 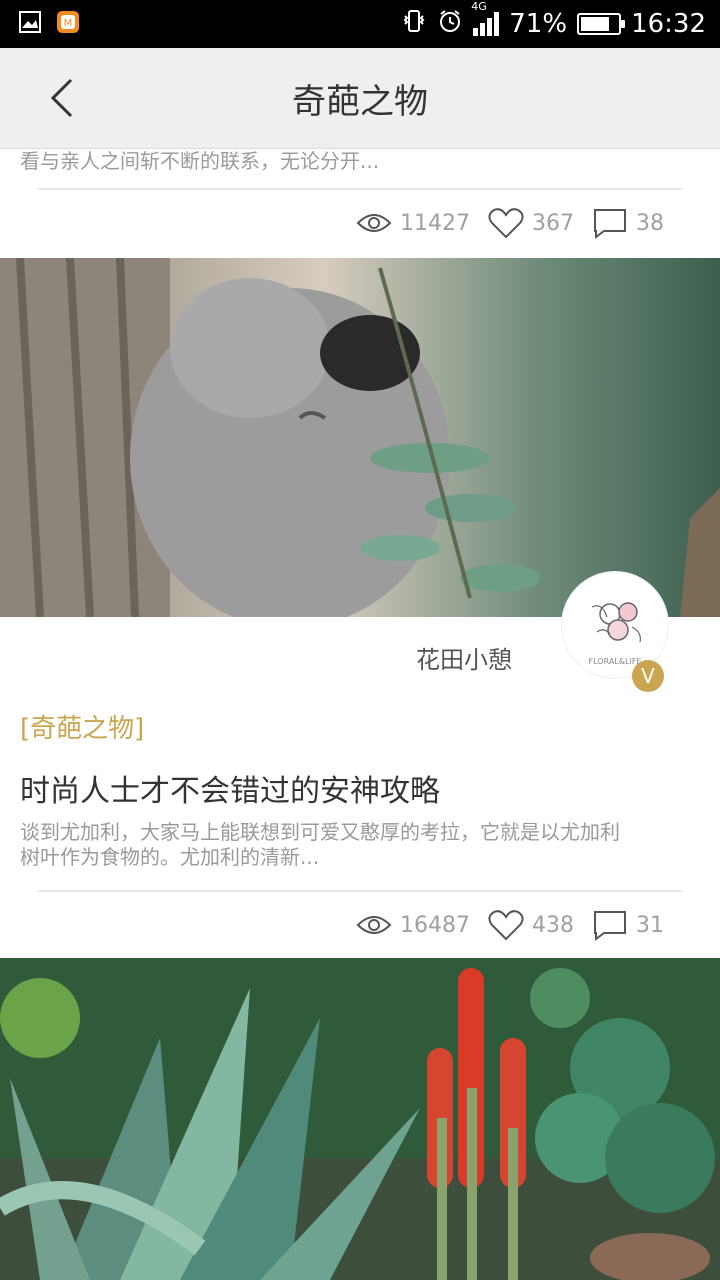 I want to click on comments-count: 38, so click(x=650, y=223).